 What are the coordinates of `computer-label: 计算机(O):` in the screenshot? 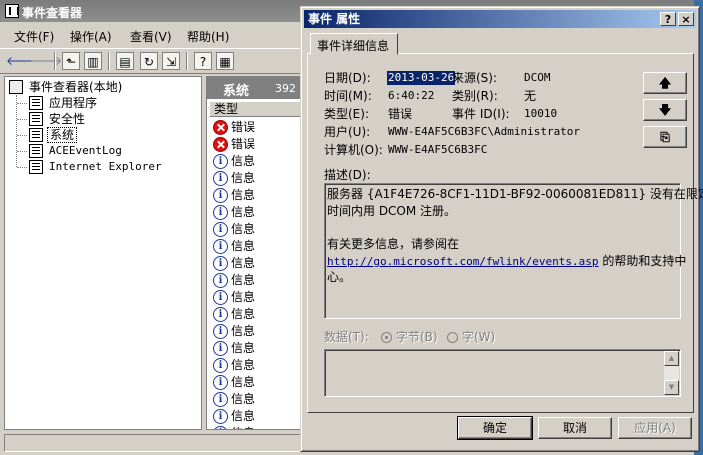 It's located at (353, 150).